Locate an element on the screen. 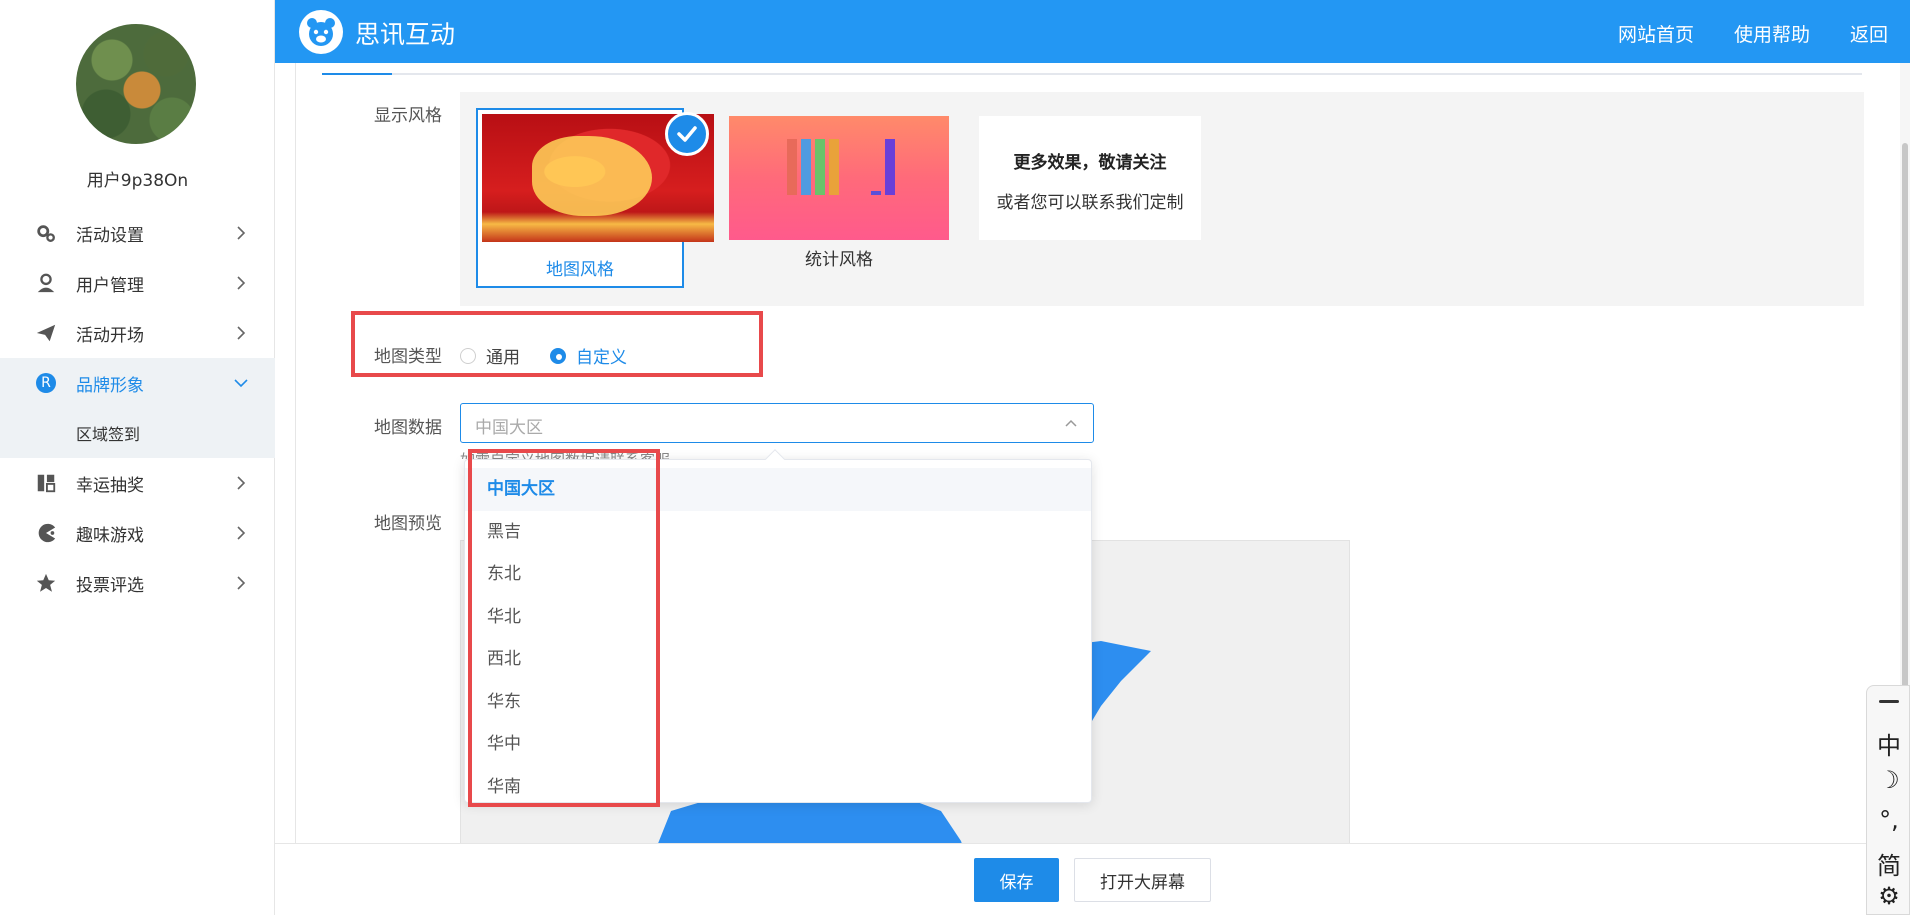 Image resolution: width=1910 pixels, height=915 pixels. top-header: 思讯互动 网站首页 使用帮助 返回 is located at coordinates (1092, 31).